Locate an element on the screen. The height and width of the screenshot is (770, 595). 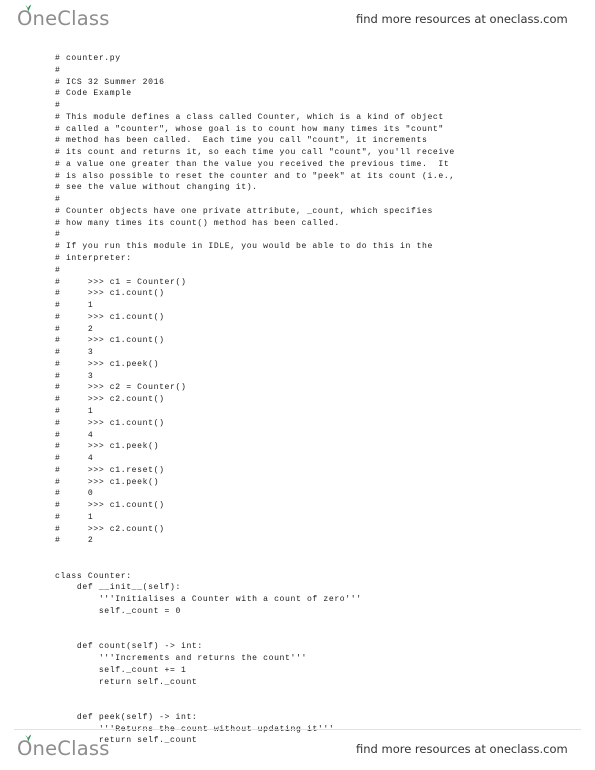
code-line: def peek(self) -> int: is located at coordinates (126, 717).